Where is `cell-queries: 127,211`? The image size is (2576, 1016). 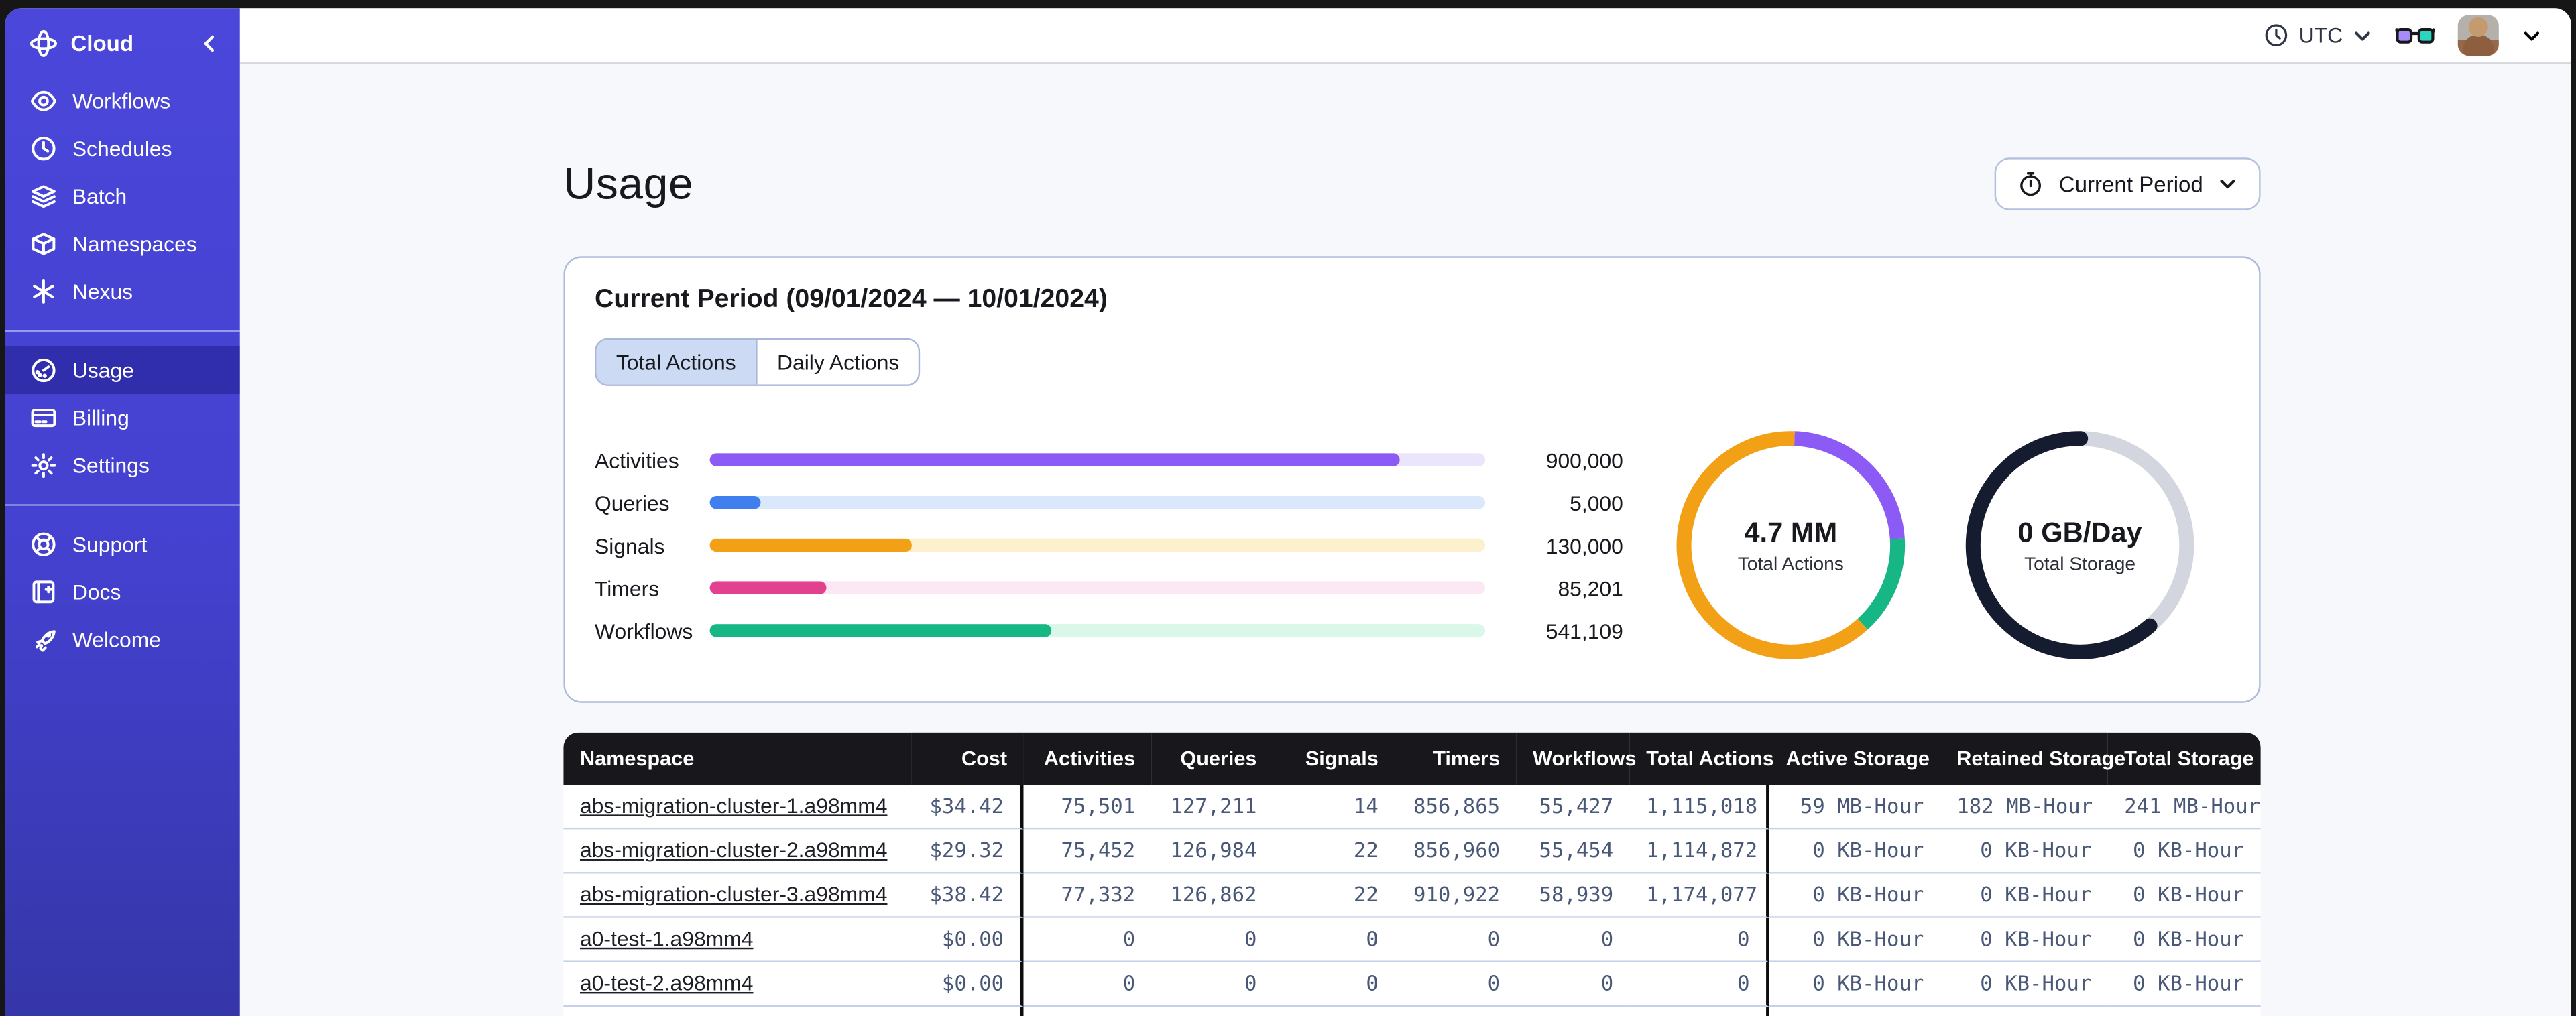 cell-queries: 127,211 is located at coordinates (1212, 807).